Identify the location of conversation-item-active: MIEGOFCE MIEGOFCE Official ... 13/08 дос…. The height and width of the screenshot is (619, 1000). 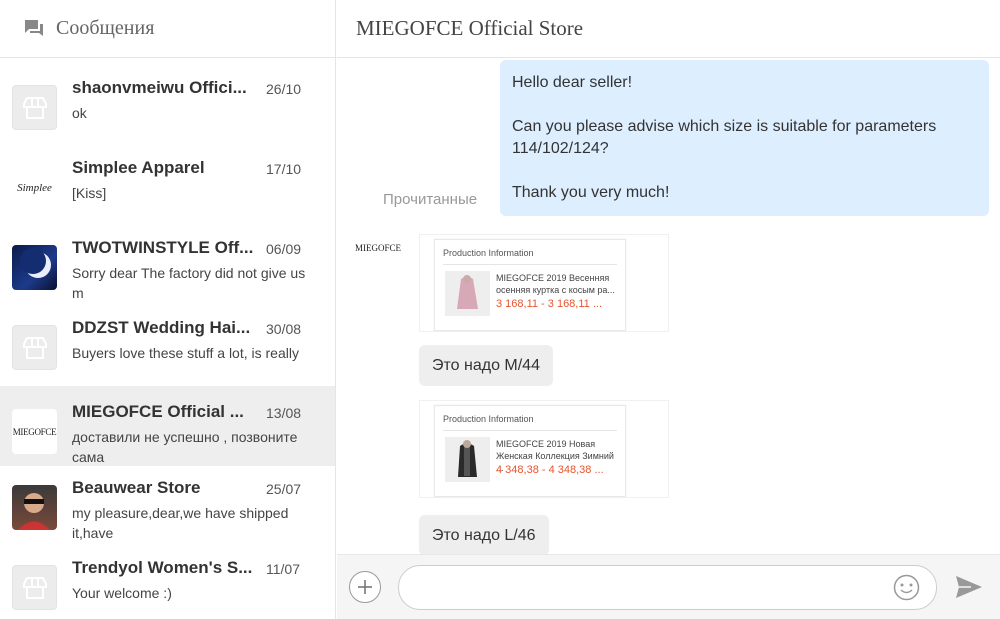
(167, 426).